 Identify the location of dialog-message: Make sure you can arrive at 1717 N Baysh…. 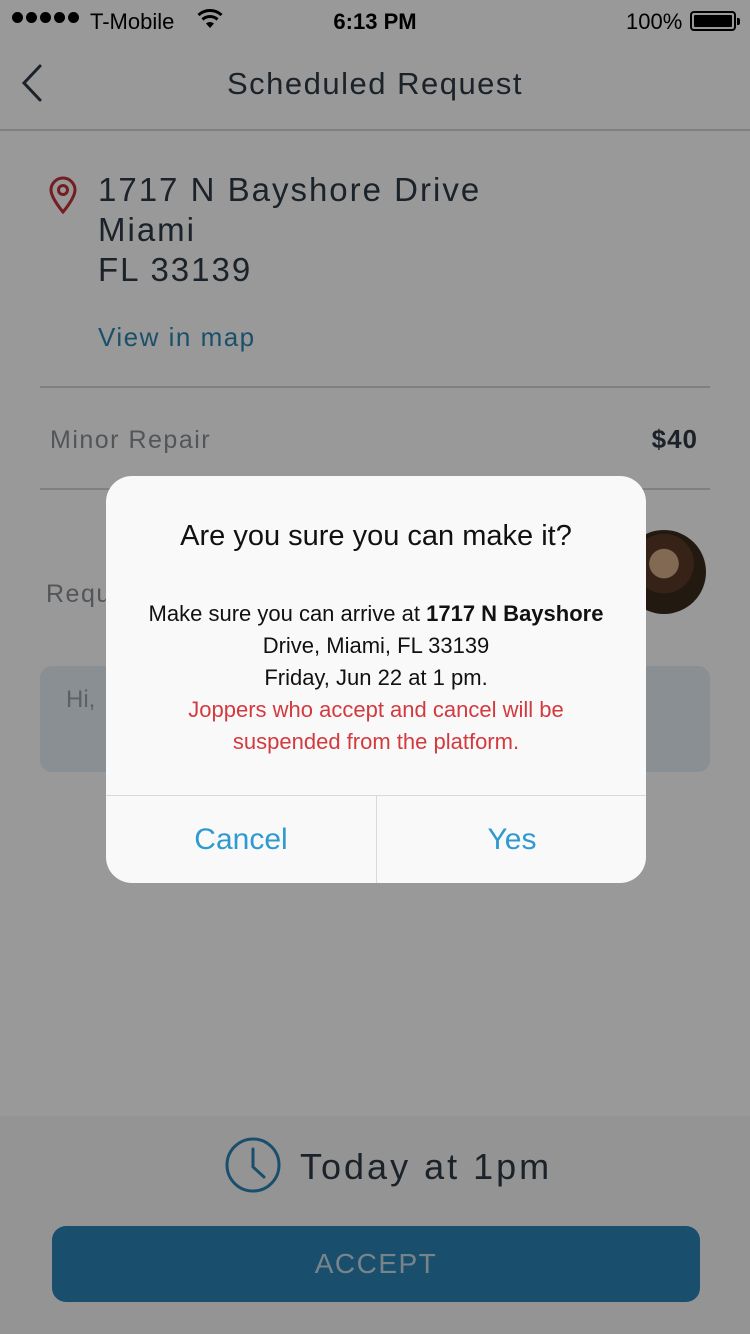
(376, 678).